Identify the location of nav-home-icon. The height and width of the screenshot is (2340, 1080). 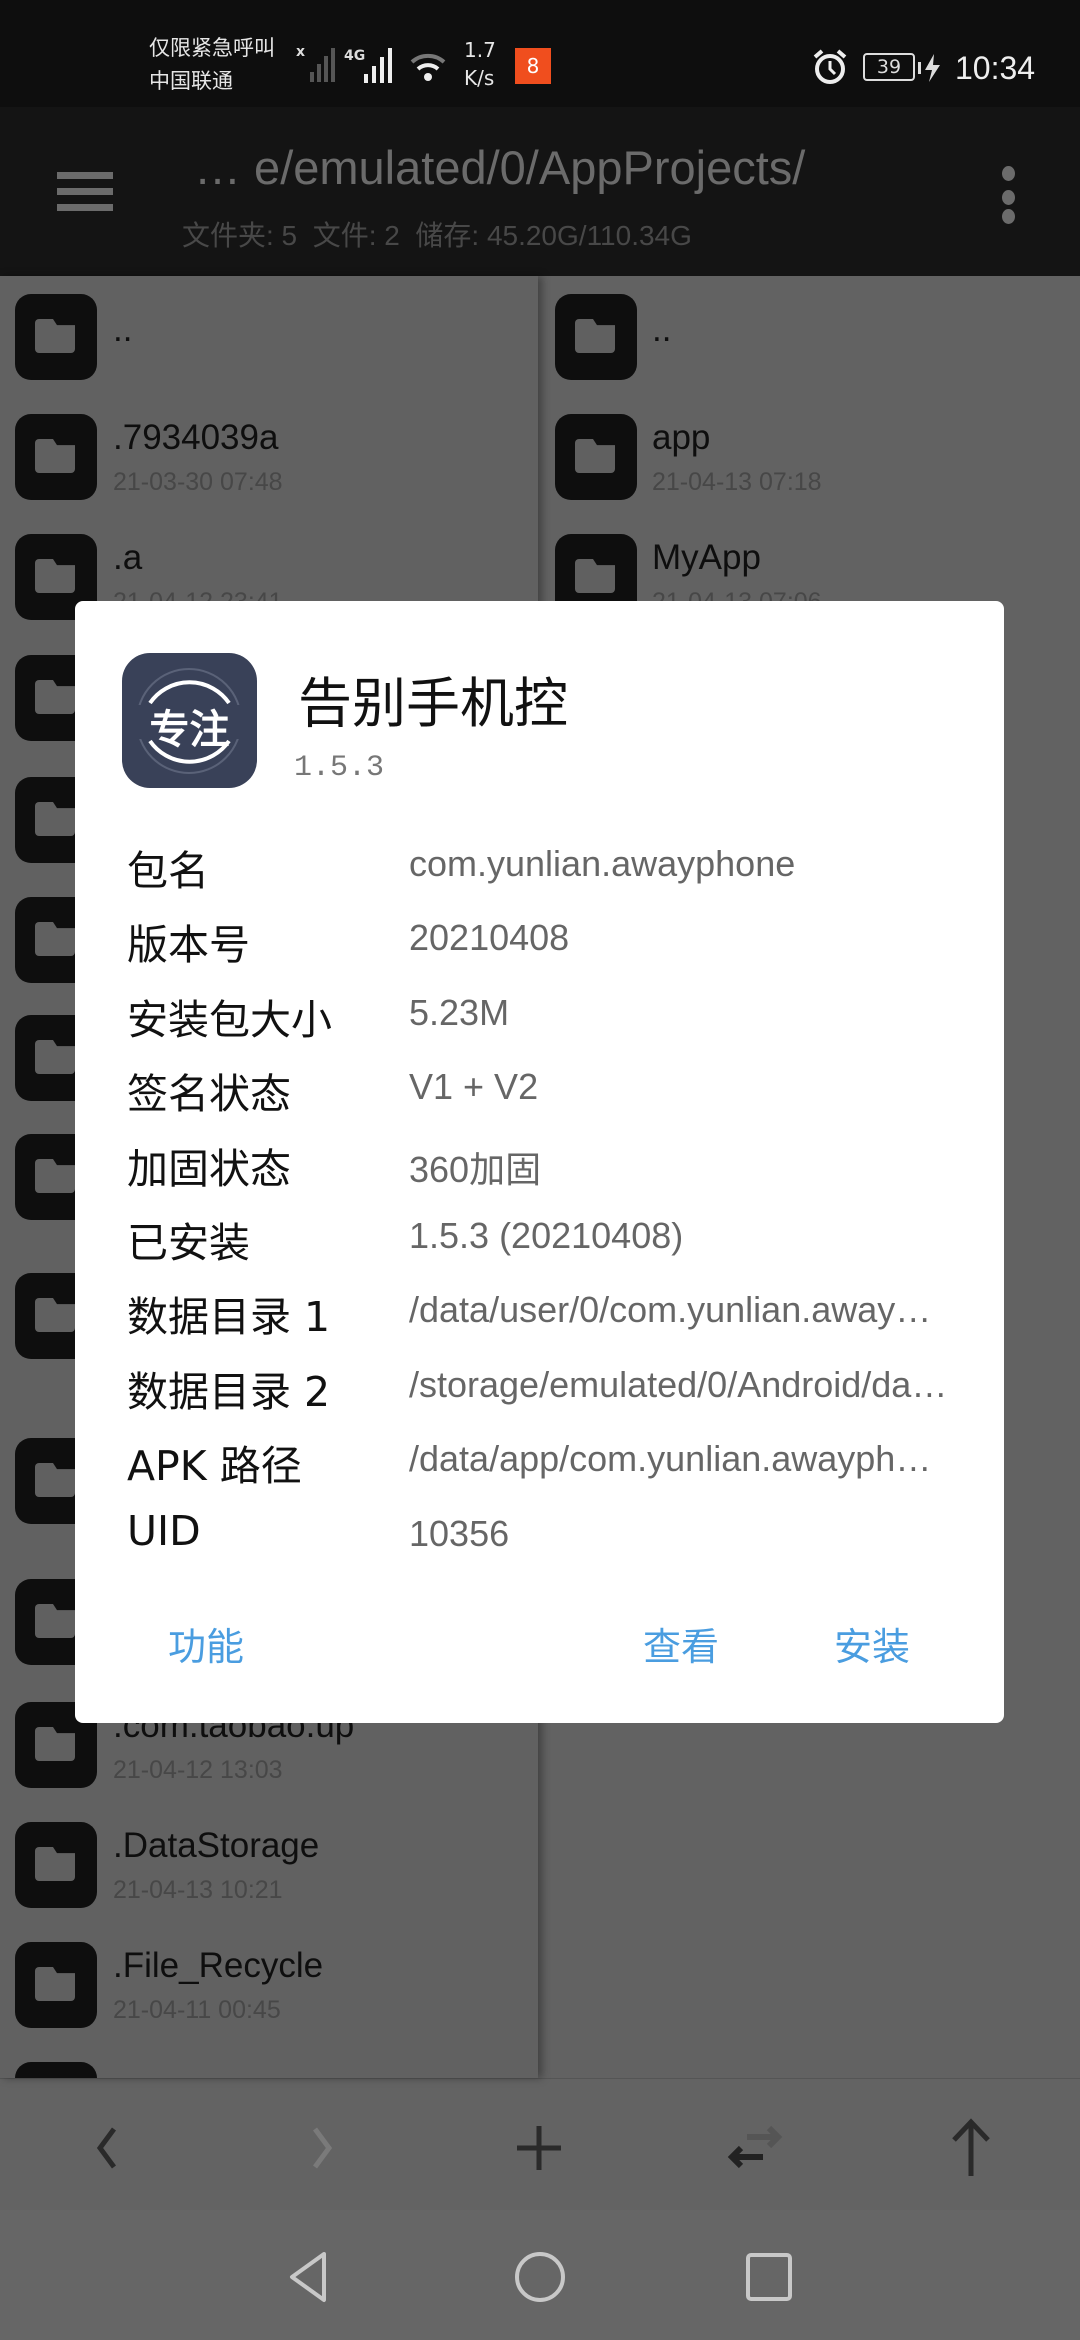
(540, 2277).